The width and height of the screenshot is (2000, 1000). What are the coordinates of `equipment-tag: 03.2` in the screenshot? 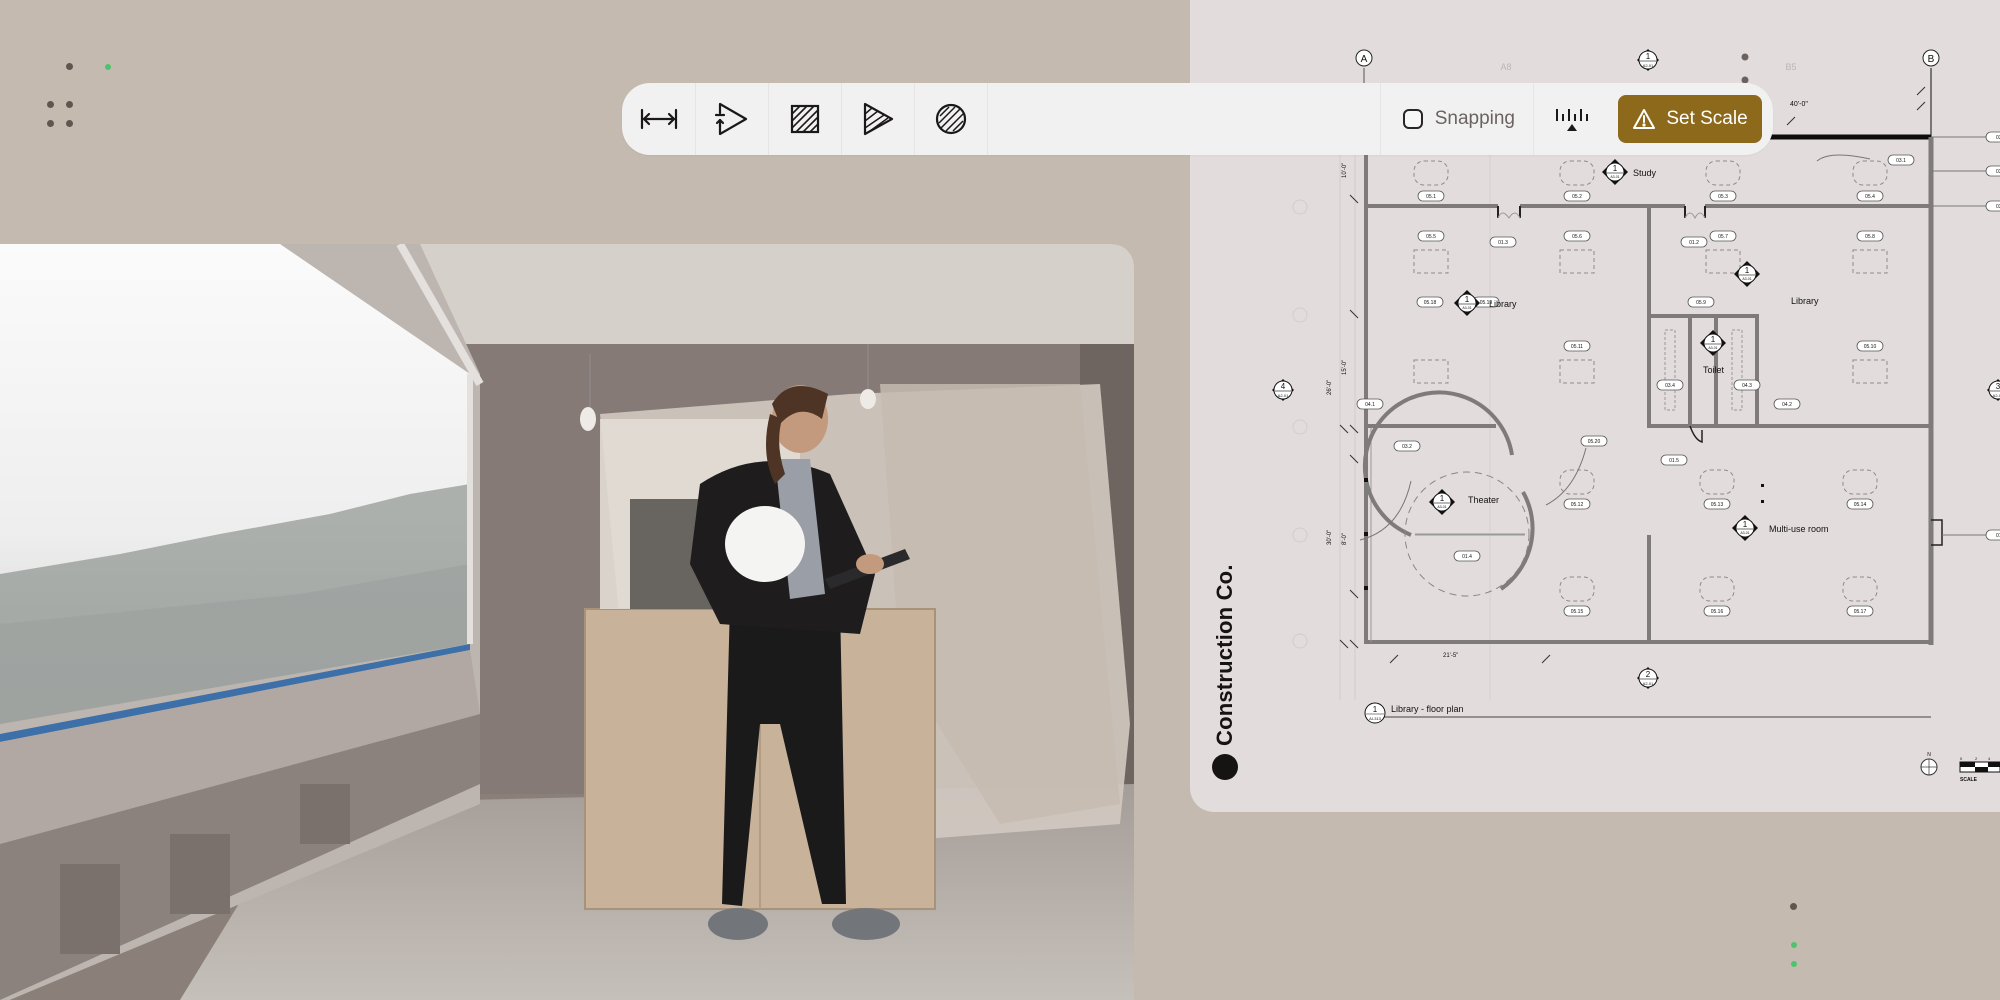 It's located at (1992, 171).